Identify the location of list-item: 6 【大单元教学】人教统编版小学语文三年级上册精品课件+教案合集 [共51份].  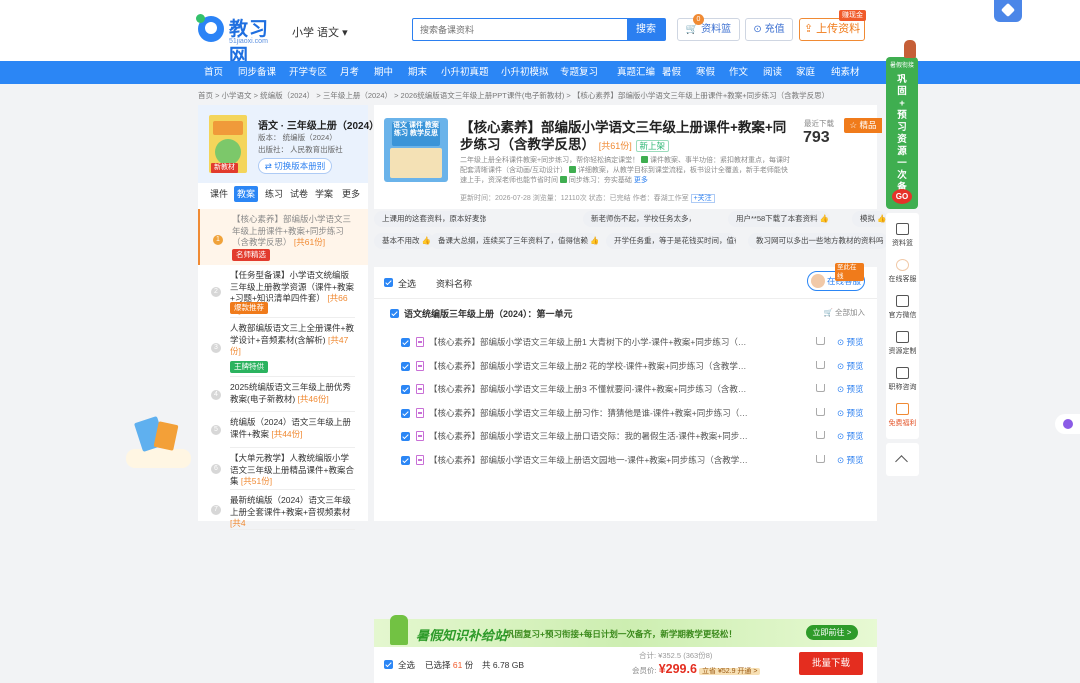
(283, 469).